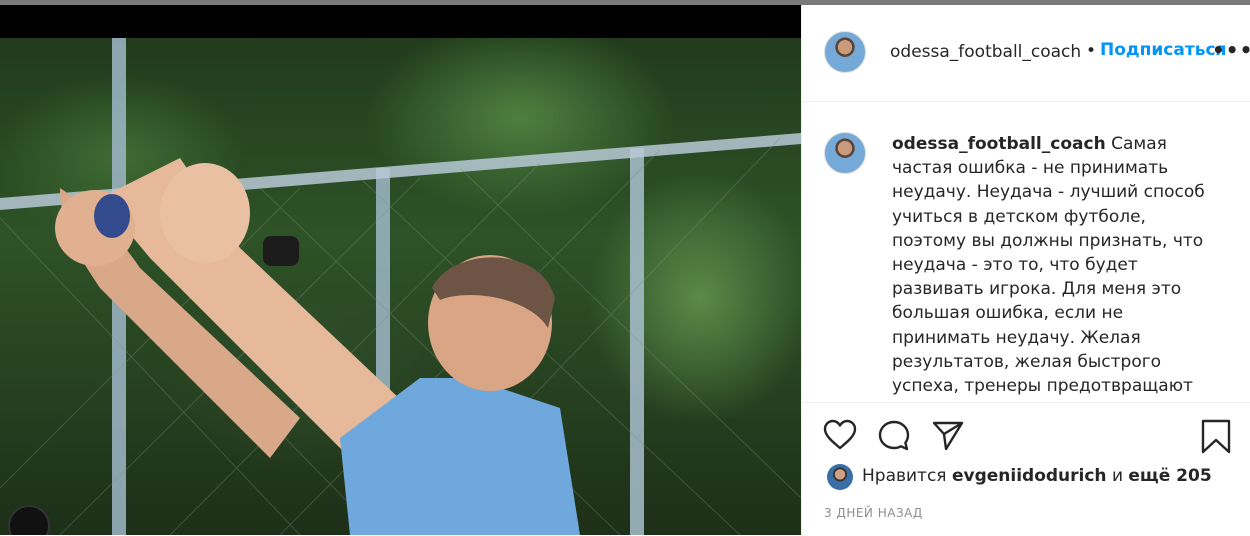  What do you see at coordinates (1117, 476) in the screenshot?
I see `likes-and: и` at bounding box center [1117, 476].